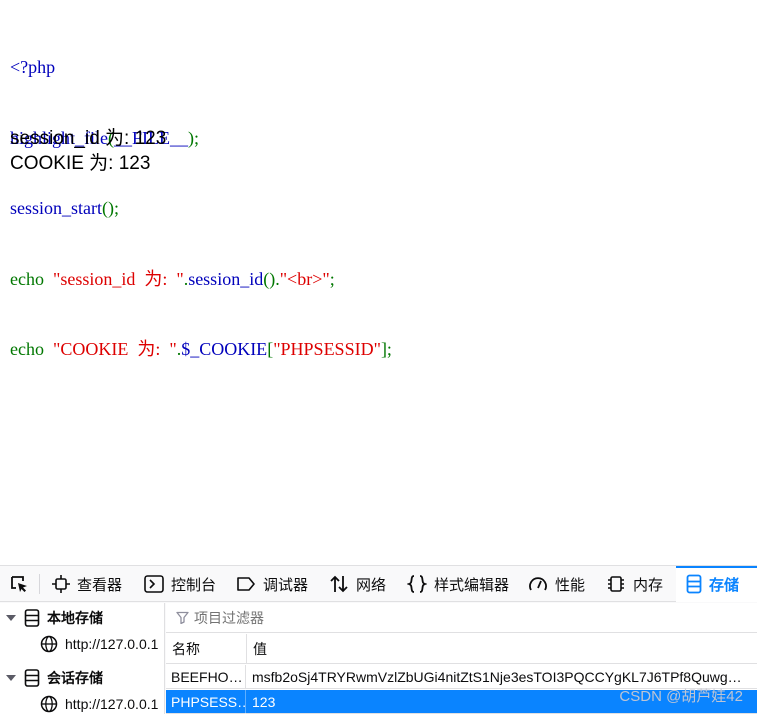 This screenshot has height=717, width=757. I want to click on tab-storage: 存储, so click(716, 584).